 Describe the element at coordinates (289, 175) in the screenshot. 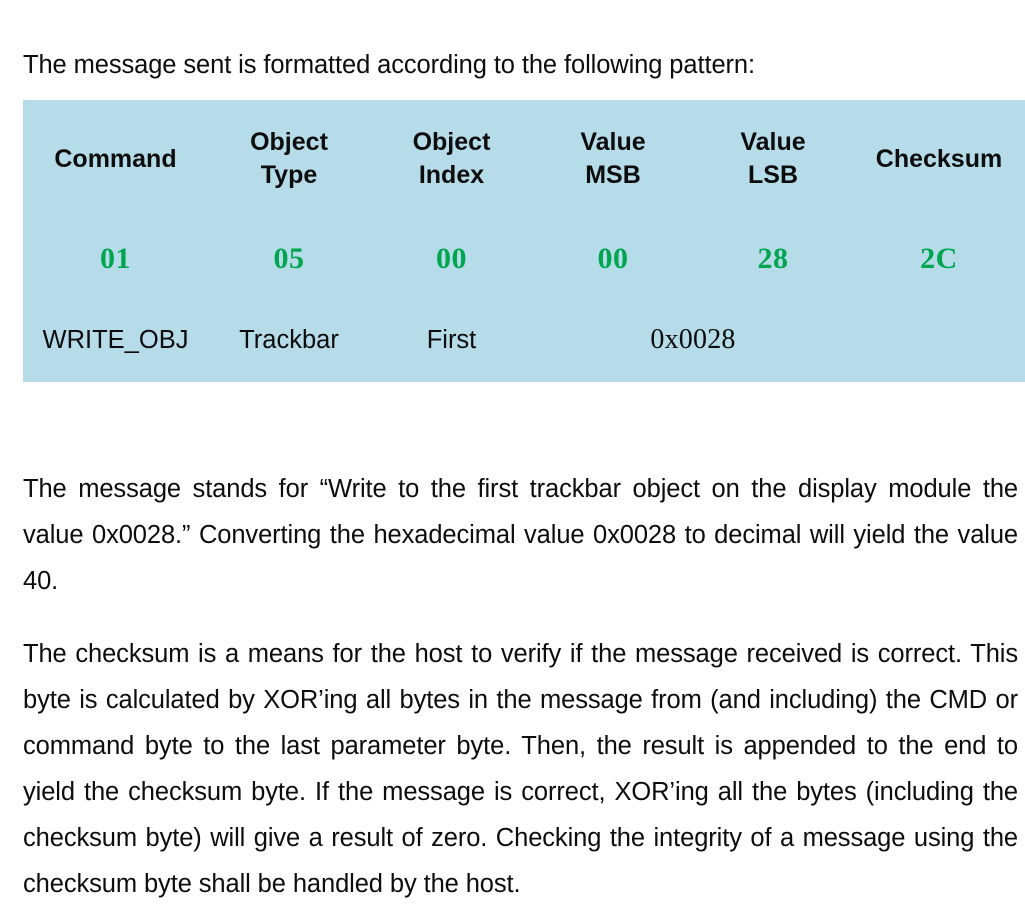

I see `header-object-type-line2: Type` at that location.